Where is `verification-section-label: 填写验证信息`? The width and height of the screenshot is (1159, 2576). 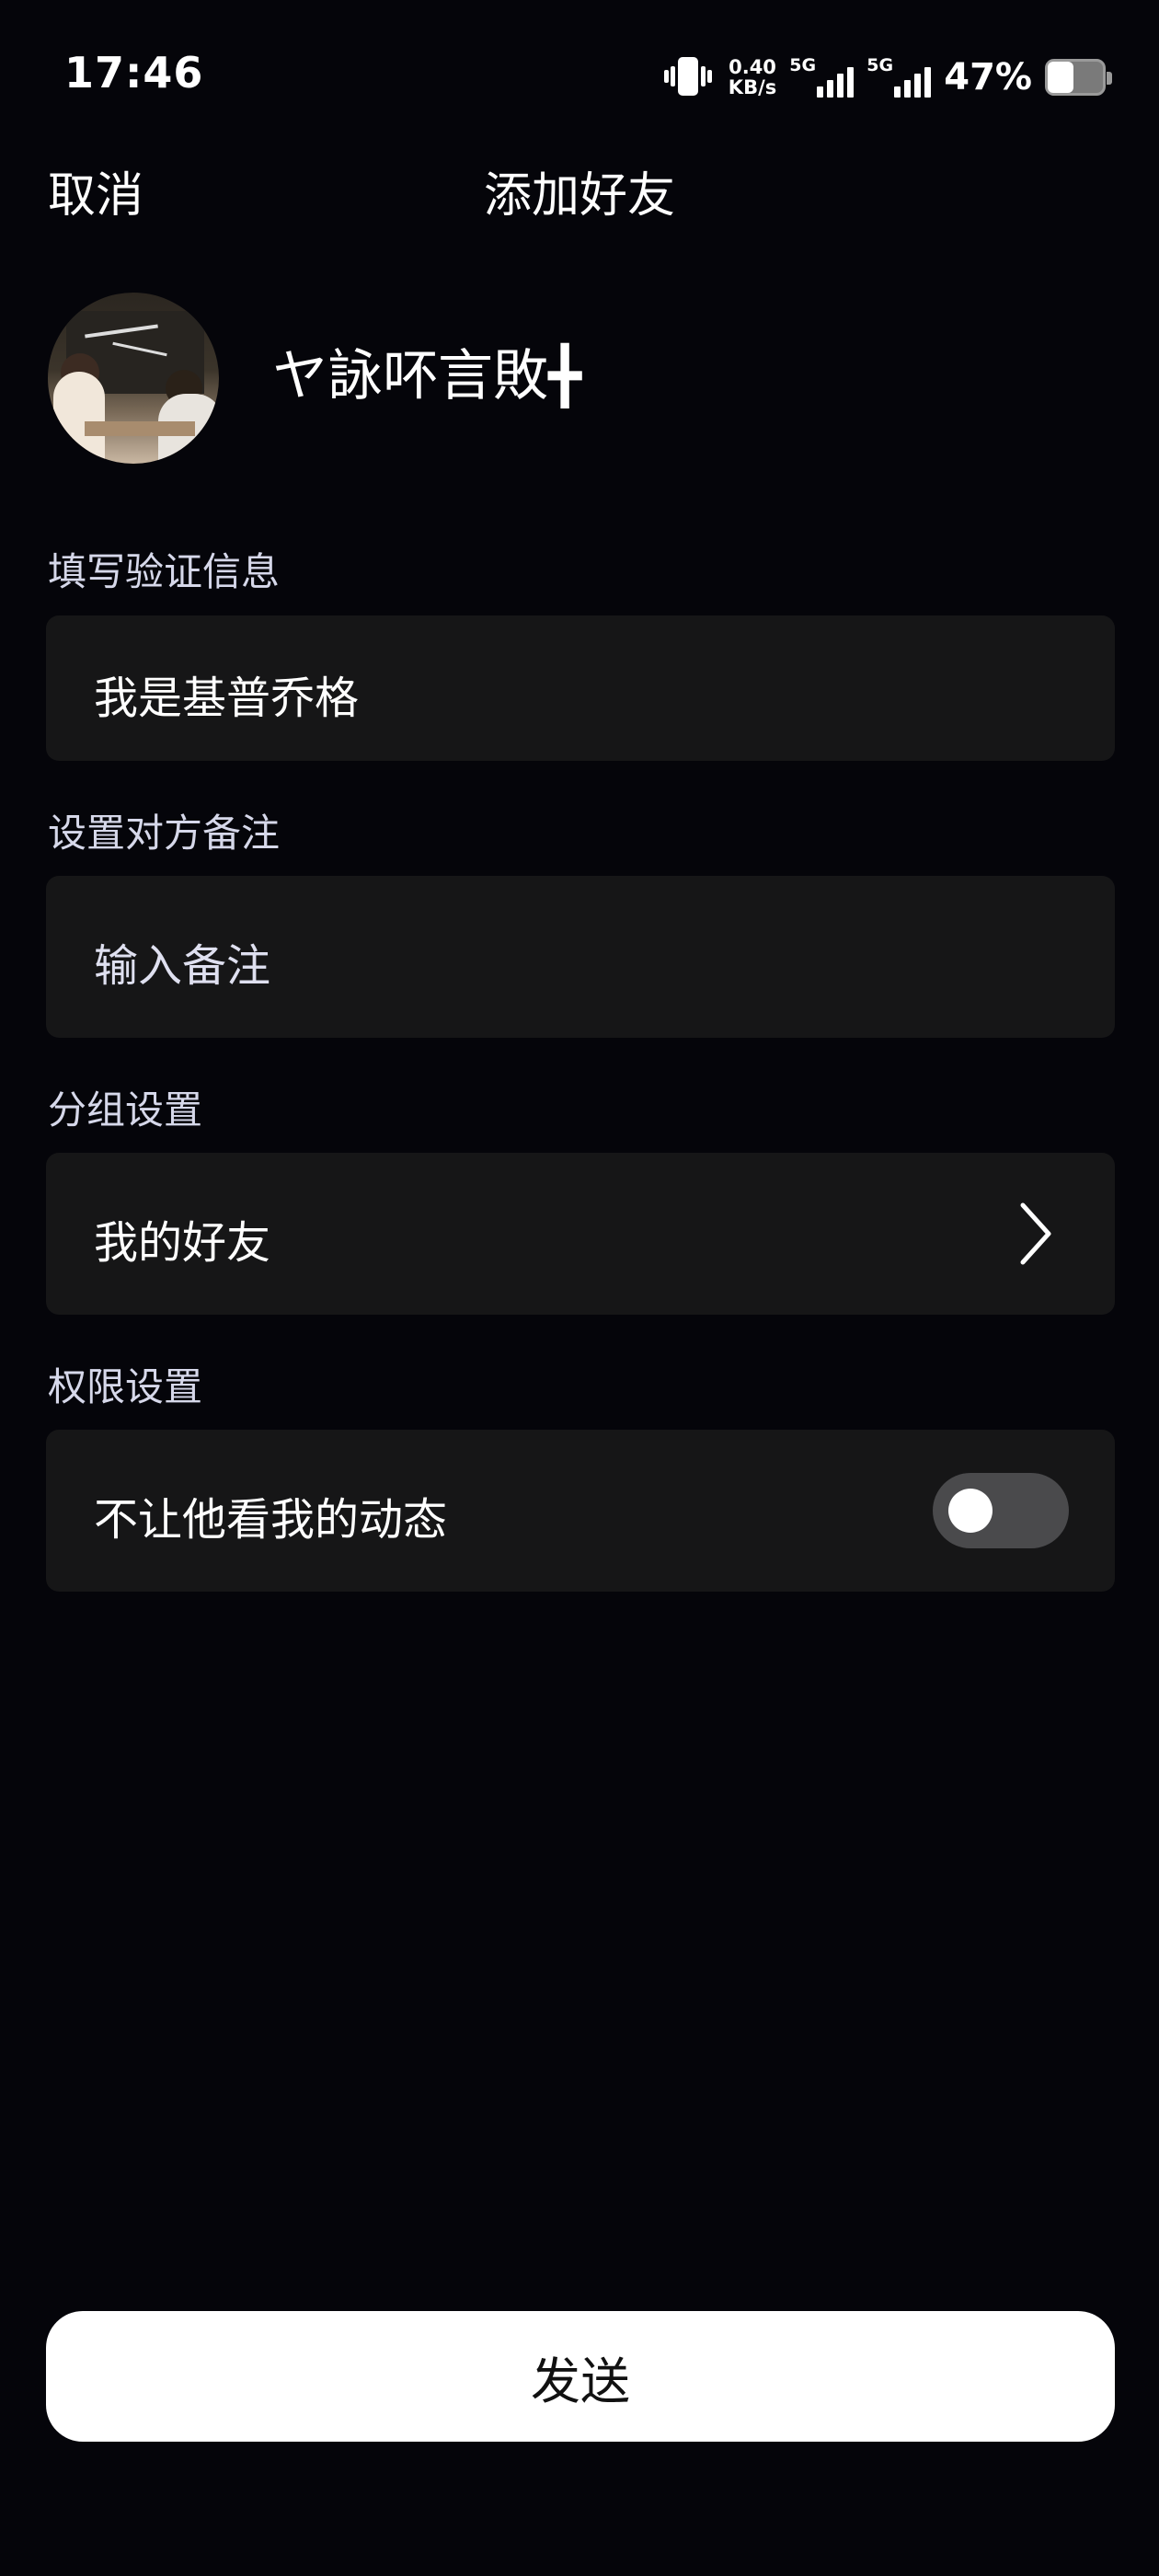
verification-section-label: 填写验证信息 is located at coordinates (164, 571).